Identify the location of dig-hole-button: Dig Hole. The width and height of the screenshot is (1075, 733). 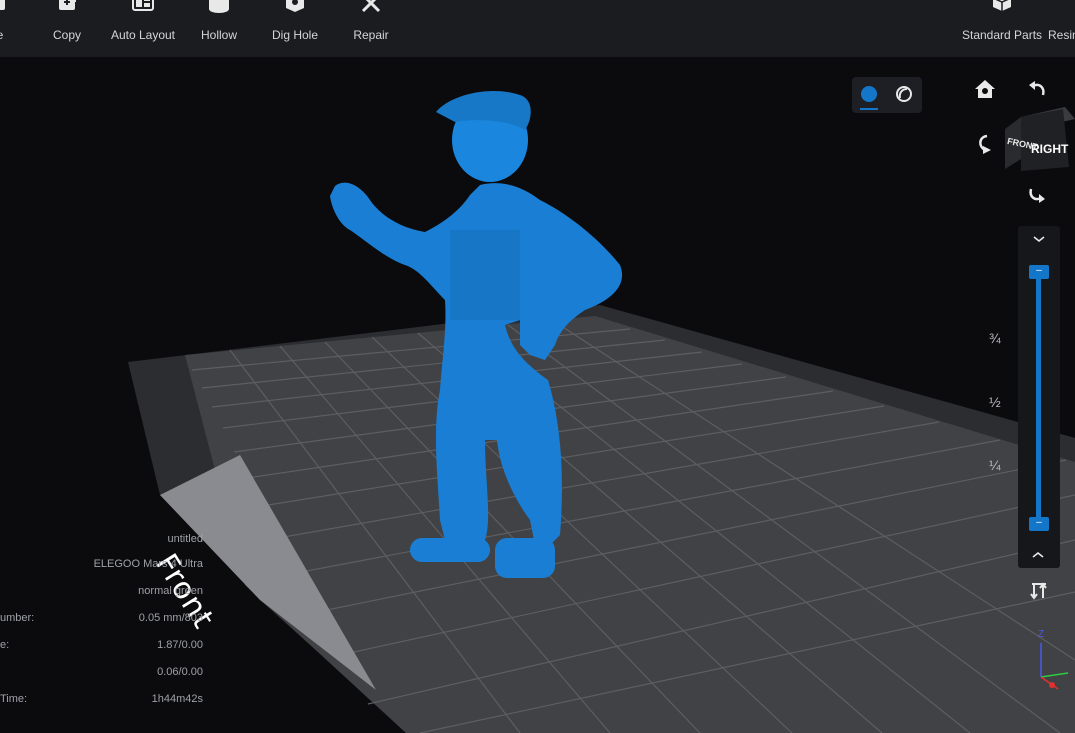
(295, 28).